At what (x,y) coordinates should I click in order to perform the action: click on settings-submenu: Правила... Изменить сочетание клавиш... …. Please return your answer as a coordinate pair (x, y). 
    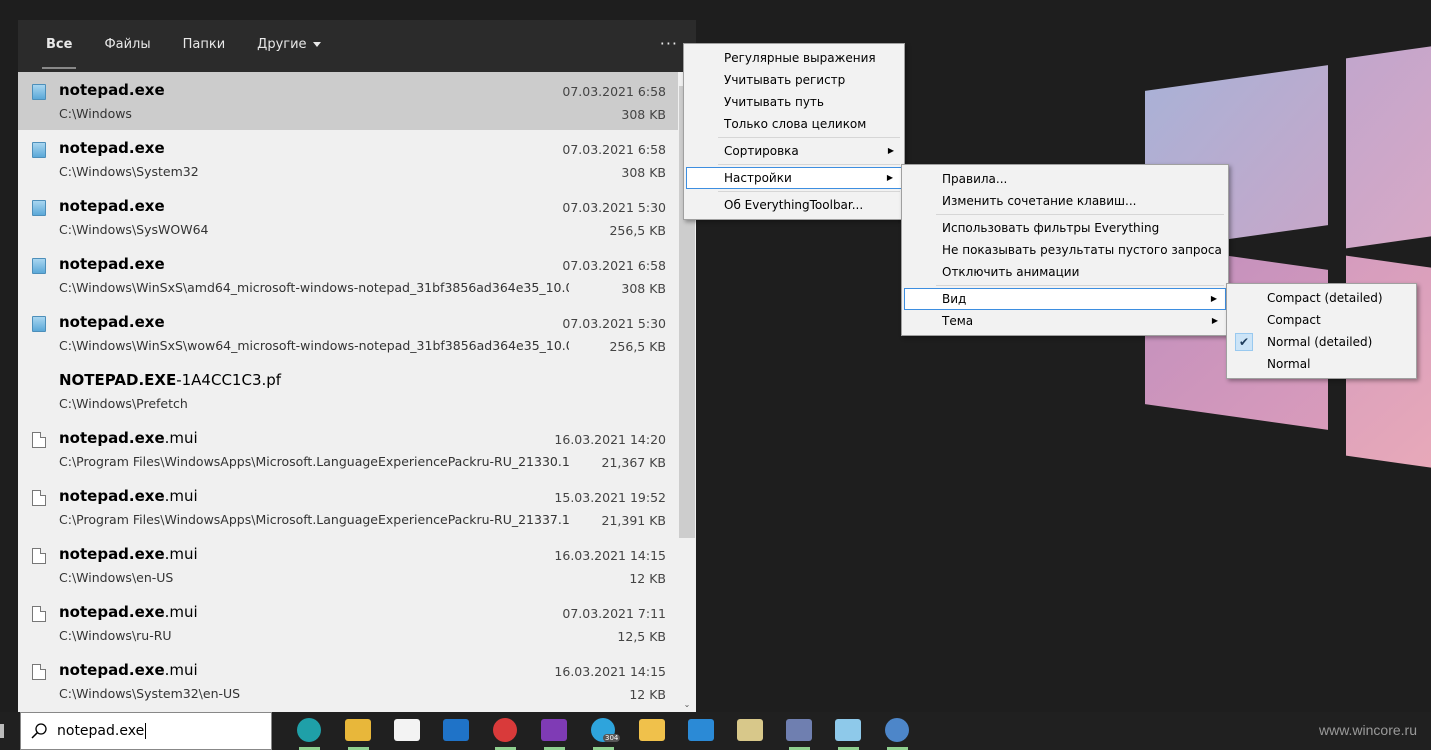
    Looking at the image, I should click on (1065, 250).